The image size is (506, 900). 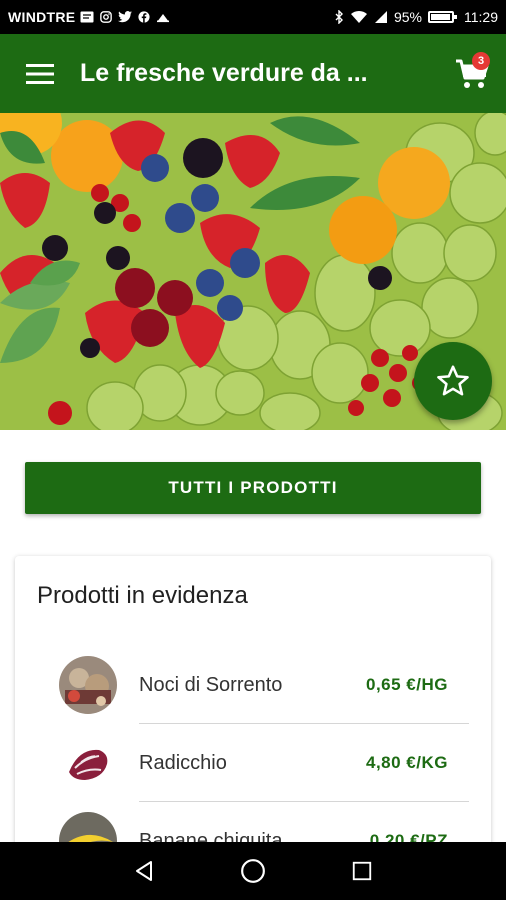 I want to click on battery-percent: 95%, so click(x=407, y=17).